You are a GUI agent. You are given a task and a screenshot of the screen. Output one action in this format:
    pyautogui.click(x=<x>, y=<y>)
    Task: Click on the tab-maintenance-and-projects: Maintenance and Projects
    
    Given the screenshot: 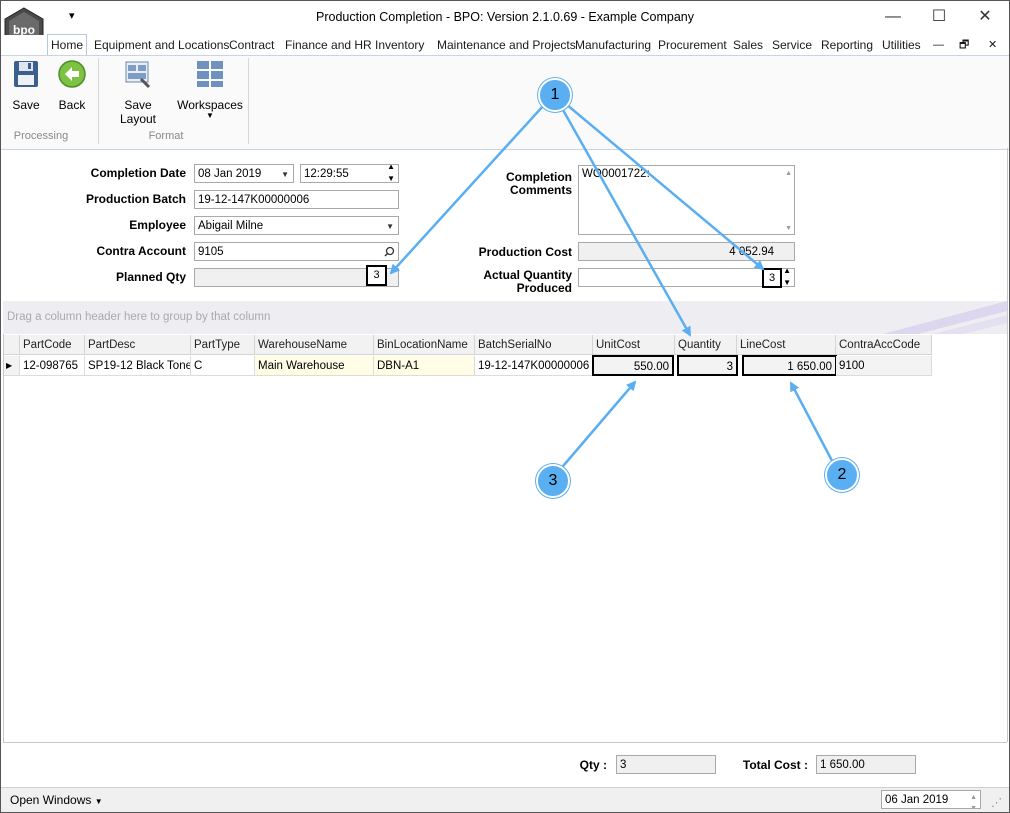 What is the action you would take?
    pyautogui.click(x=506, y=45)
    